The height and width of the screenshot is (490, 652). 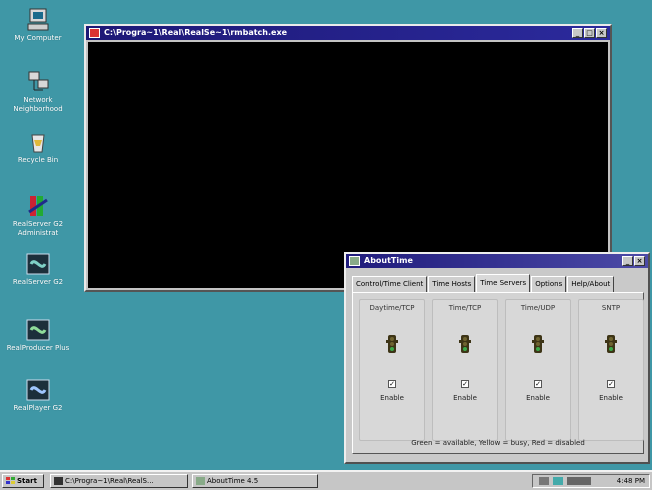 I want to click on desktop-icon-label: RealServer G2, so click(x=38, y=282).